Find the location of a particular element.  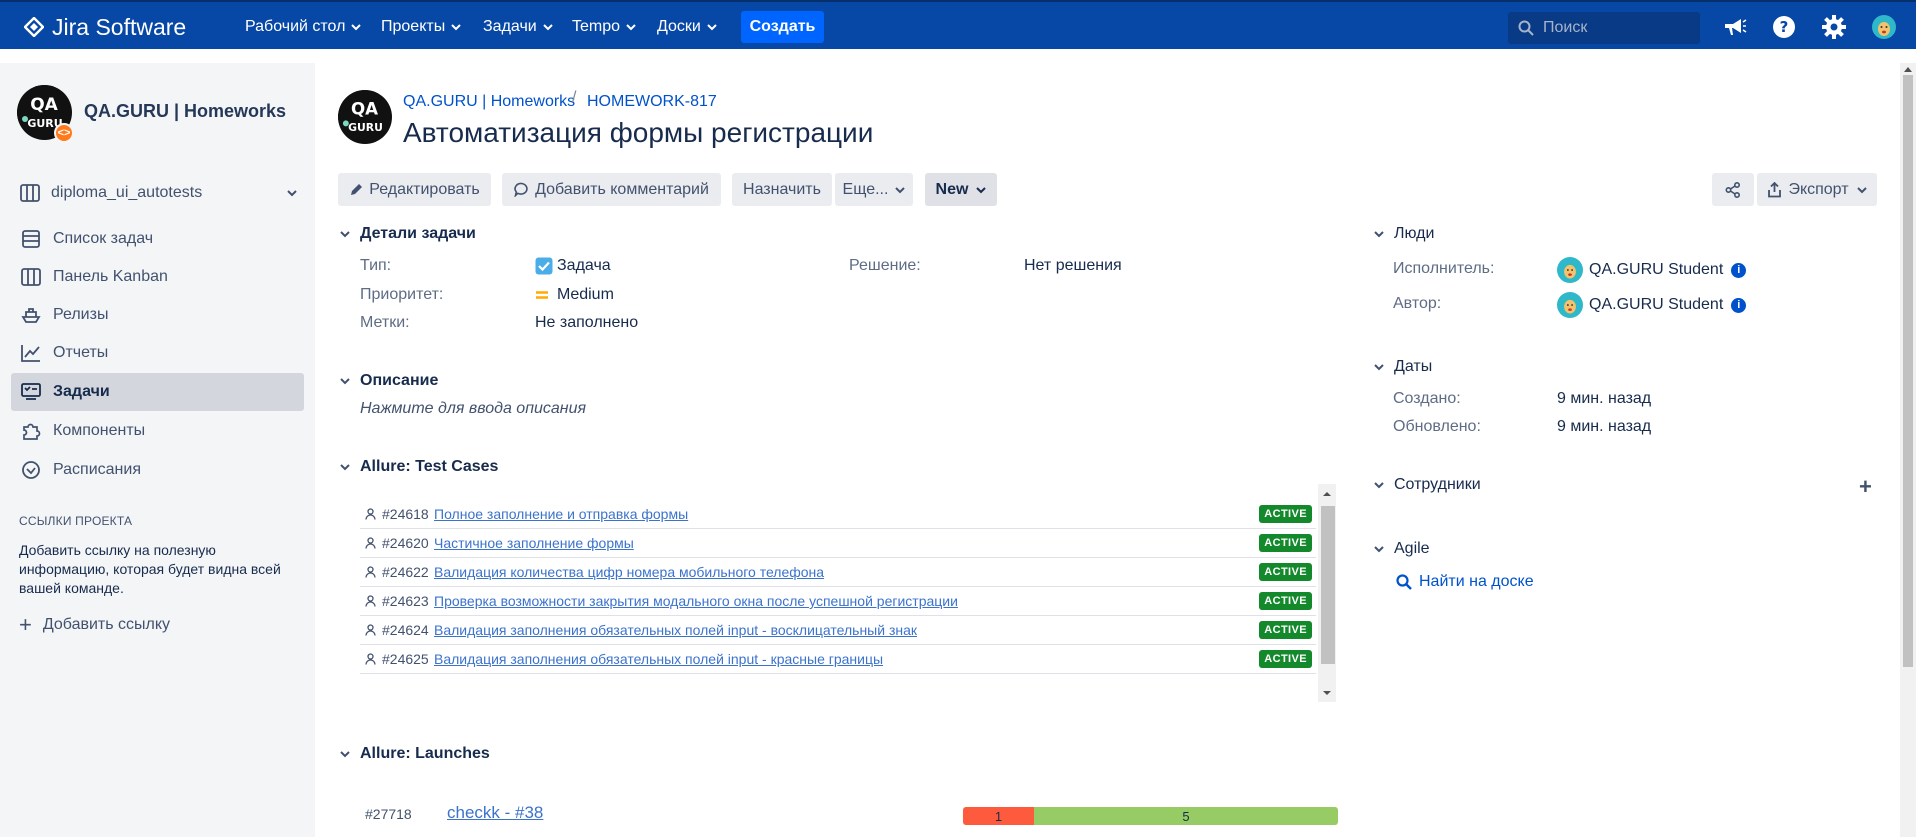

launch-result-bar: 1 5 is located at coordinates (1150, 816).